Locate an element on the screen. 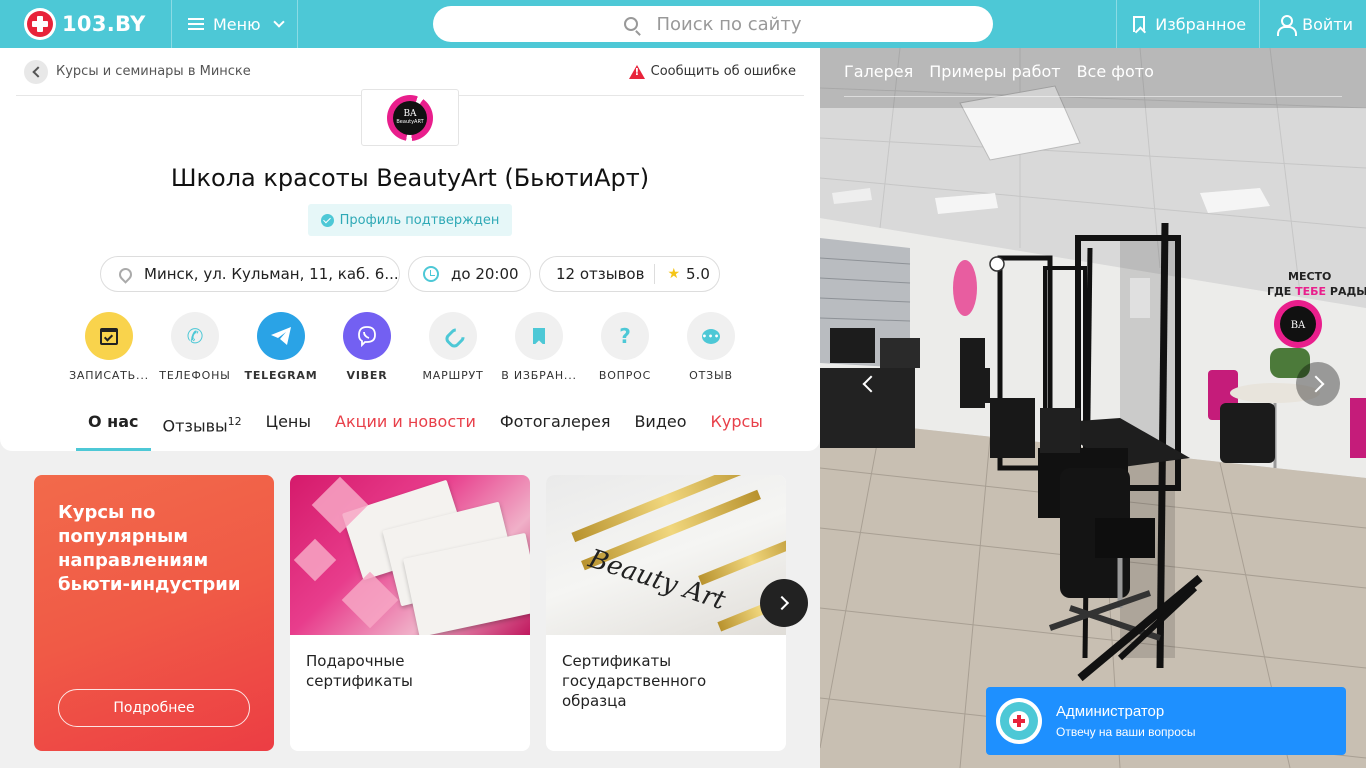  card-caption: Подарочные сертификаты is located at coordinates (359, 671).